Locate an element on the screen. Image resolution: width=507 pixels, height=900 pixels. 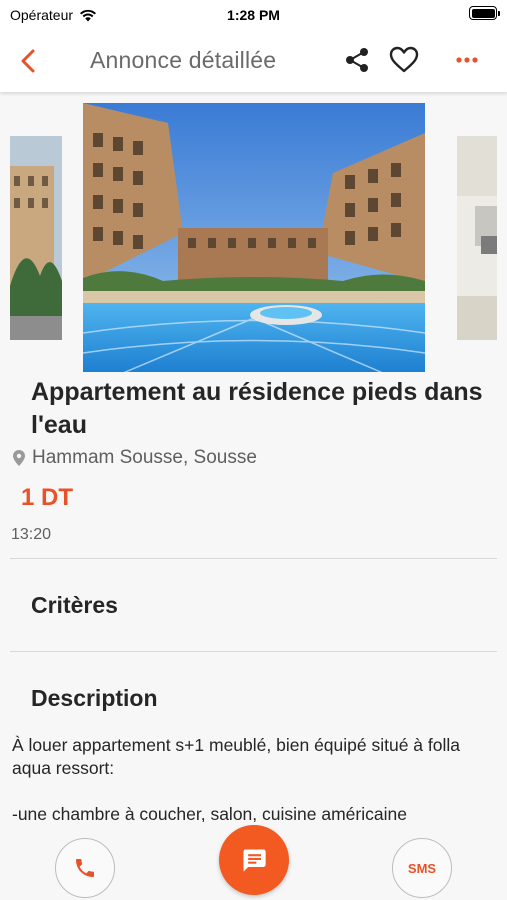
sms-button: SMS is located at coordinates (422, 868).